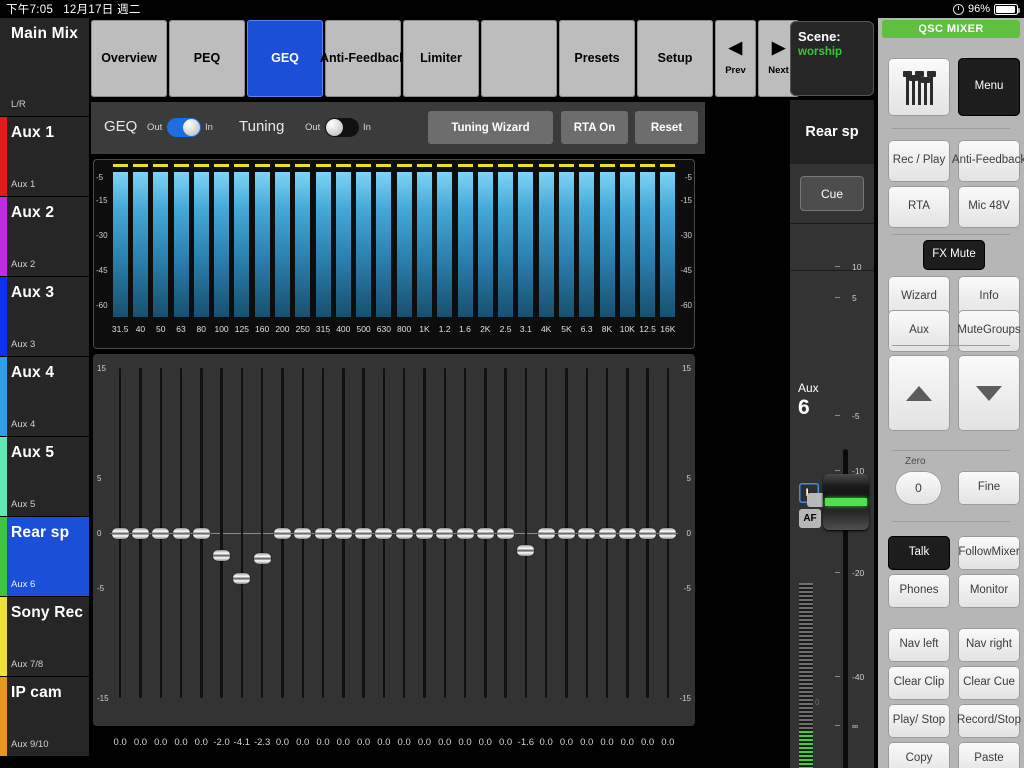 This screenshot has width=1024, height=768. What do you see at coordinates (342, 127) in the screenshot?
I see `tuning-in-out-toggle` at bounding box center [342, 127].